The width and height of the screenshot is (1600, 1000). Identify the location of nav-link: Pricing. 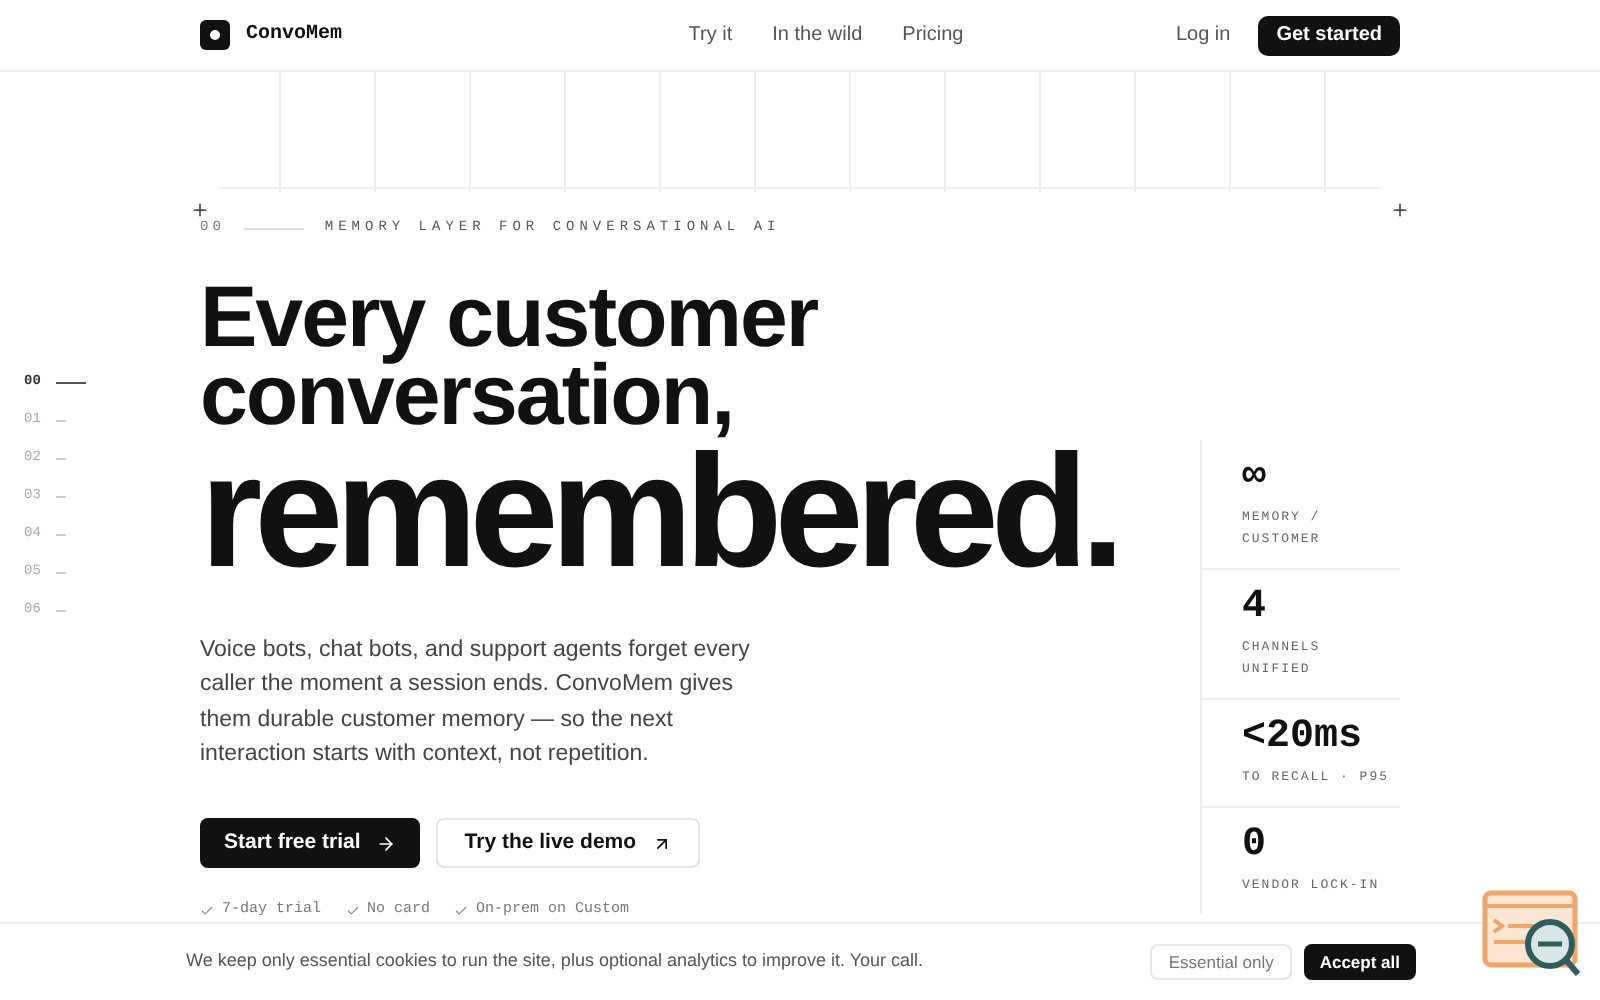
(933, 35).